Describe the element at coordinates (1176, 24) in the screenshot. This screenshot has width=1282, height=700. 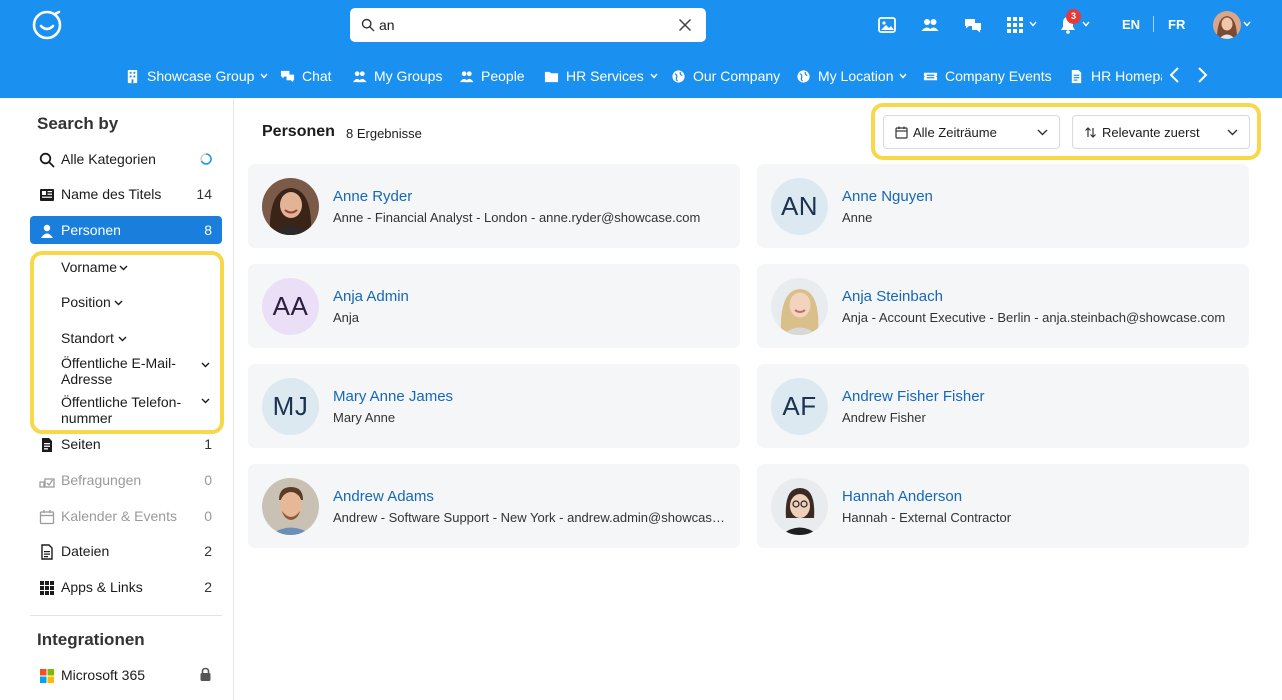
I see `language-fr: FR` at that location.